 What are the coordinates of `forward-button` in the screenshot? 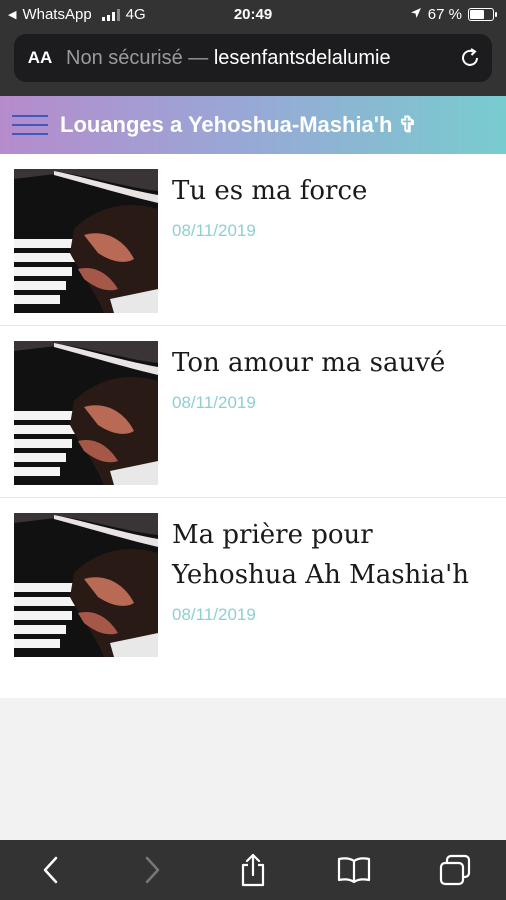 It's located at (152, 870).